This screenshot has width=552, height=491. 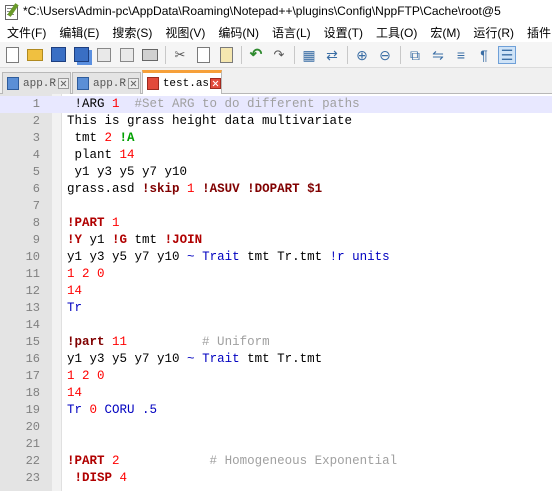 What do you see at coordinates (106, 83) in the screenshot?
I see `tab-app-r-2: app.R` at bounding box center [106, 83].